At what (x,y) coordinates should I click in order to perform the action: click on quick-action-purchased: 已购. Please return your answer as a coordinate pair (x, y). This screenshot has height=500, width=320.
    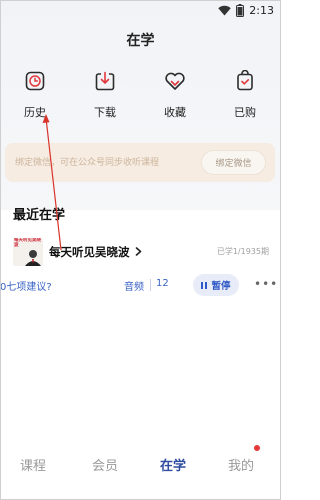
    Looking at the image, I should click on (245, 97).